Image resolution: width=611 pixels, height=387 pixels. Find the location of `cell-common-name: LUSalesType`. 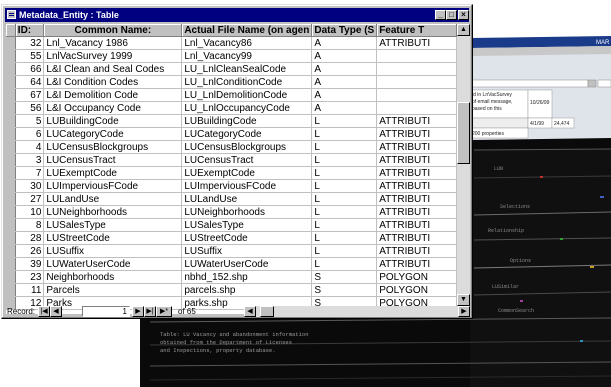

cell-common-name: LUSalesType is located at coordinates (113, 225).